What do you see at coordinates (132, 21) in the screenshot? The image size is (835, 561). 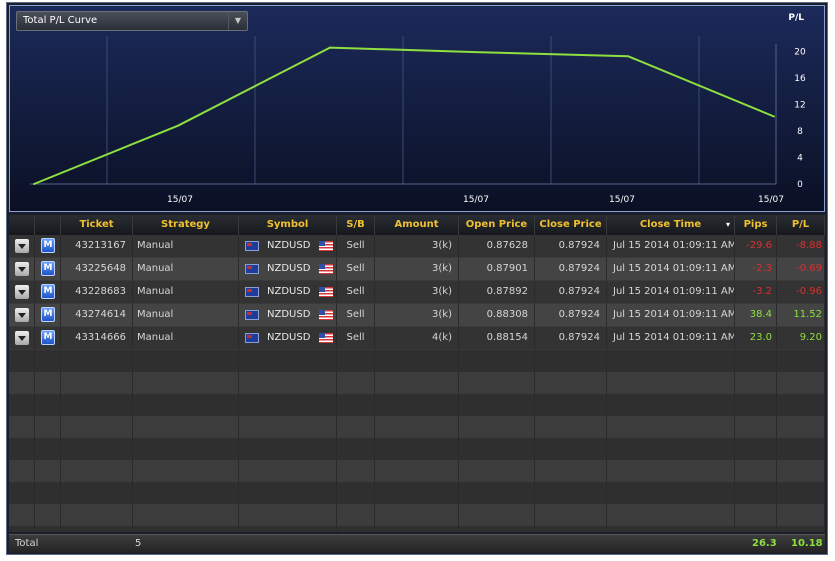 I see `chart-type-dropdown: Total P/L Curve ▼` at bounding box center [132, 21].